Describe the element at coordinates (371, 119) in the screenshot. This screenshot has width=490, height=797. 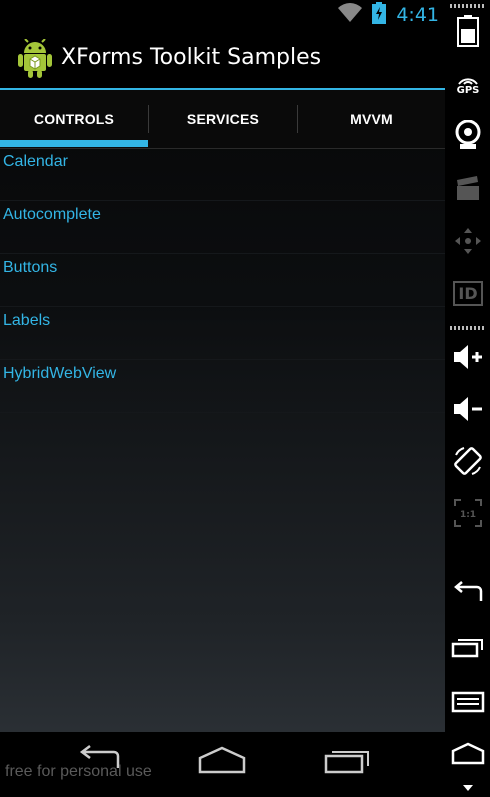
I see `tab-mvvm: MVVM` at that location.